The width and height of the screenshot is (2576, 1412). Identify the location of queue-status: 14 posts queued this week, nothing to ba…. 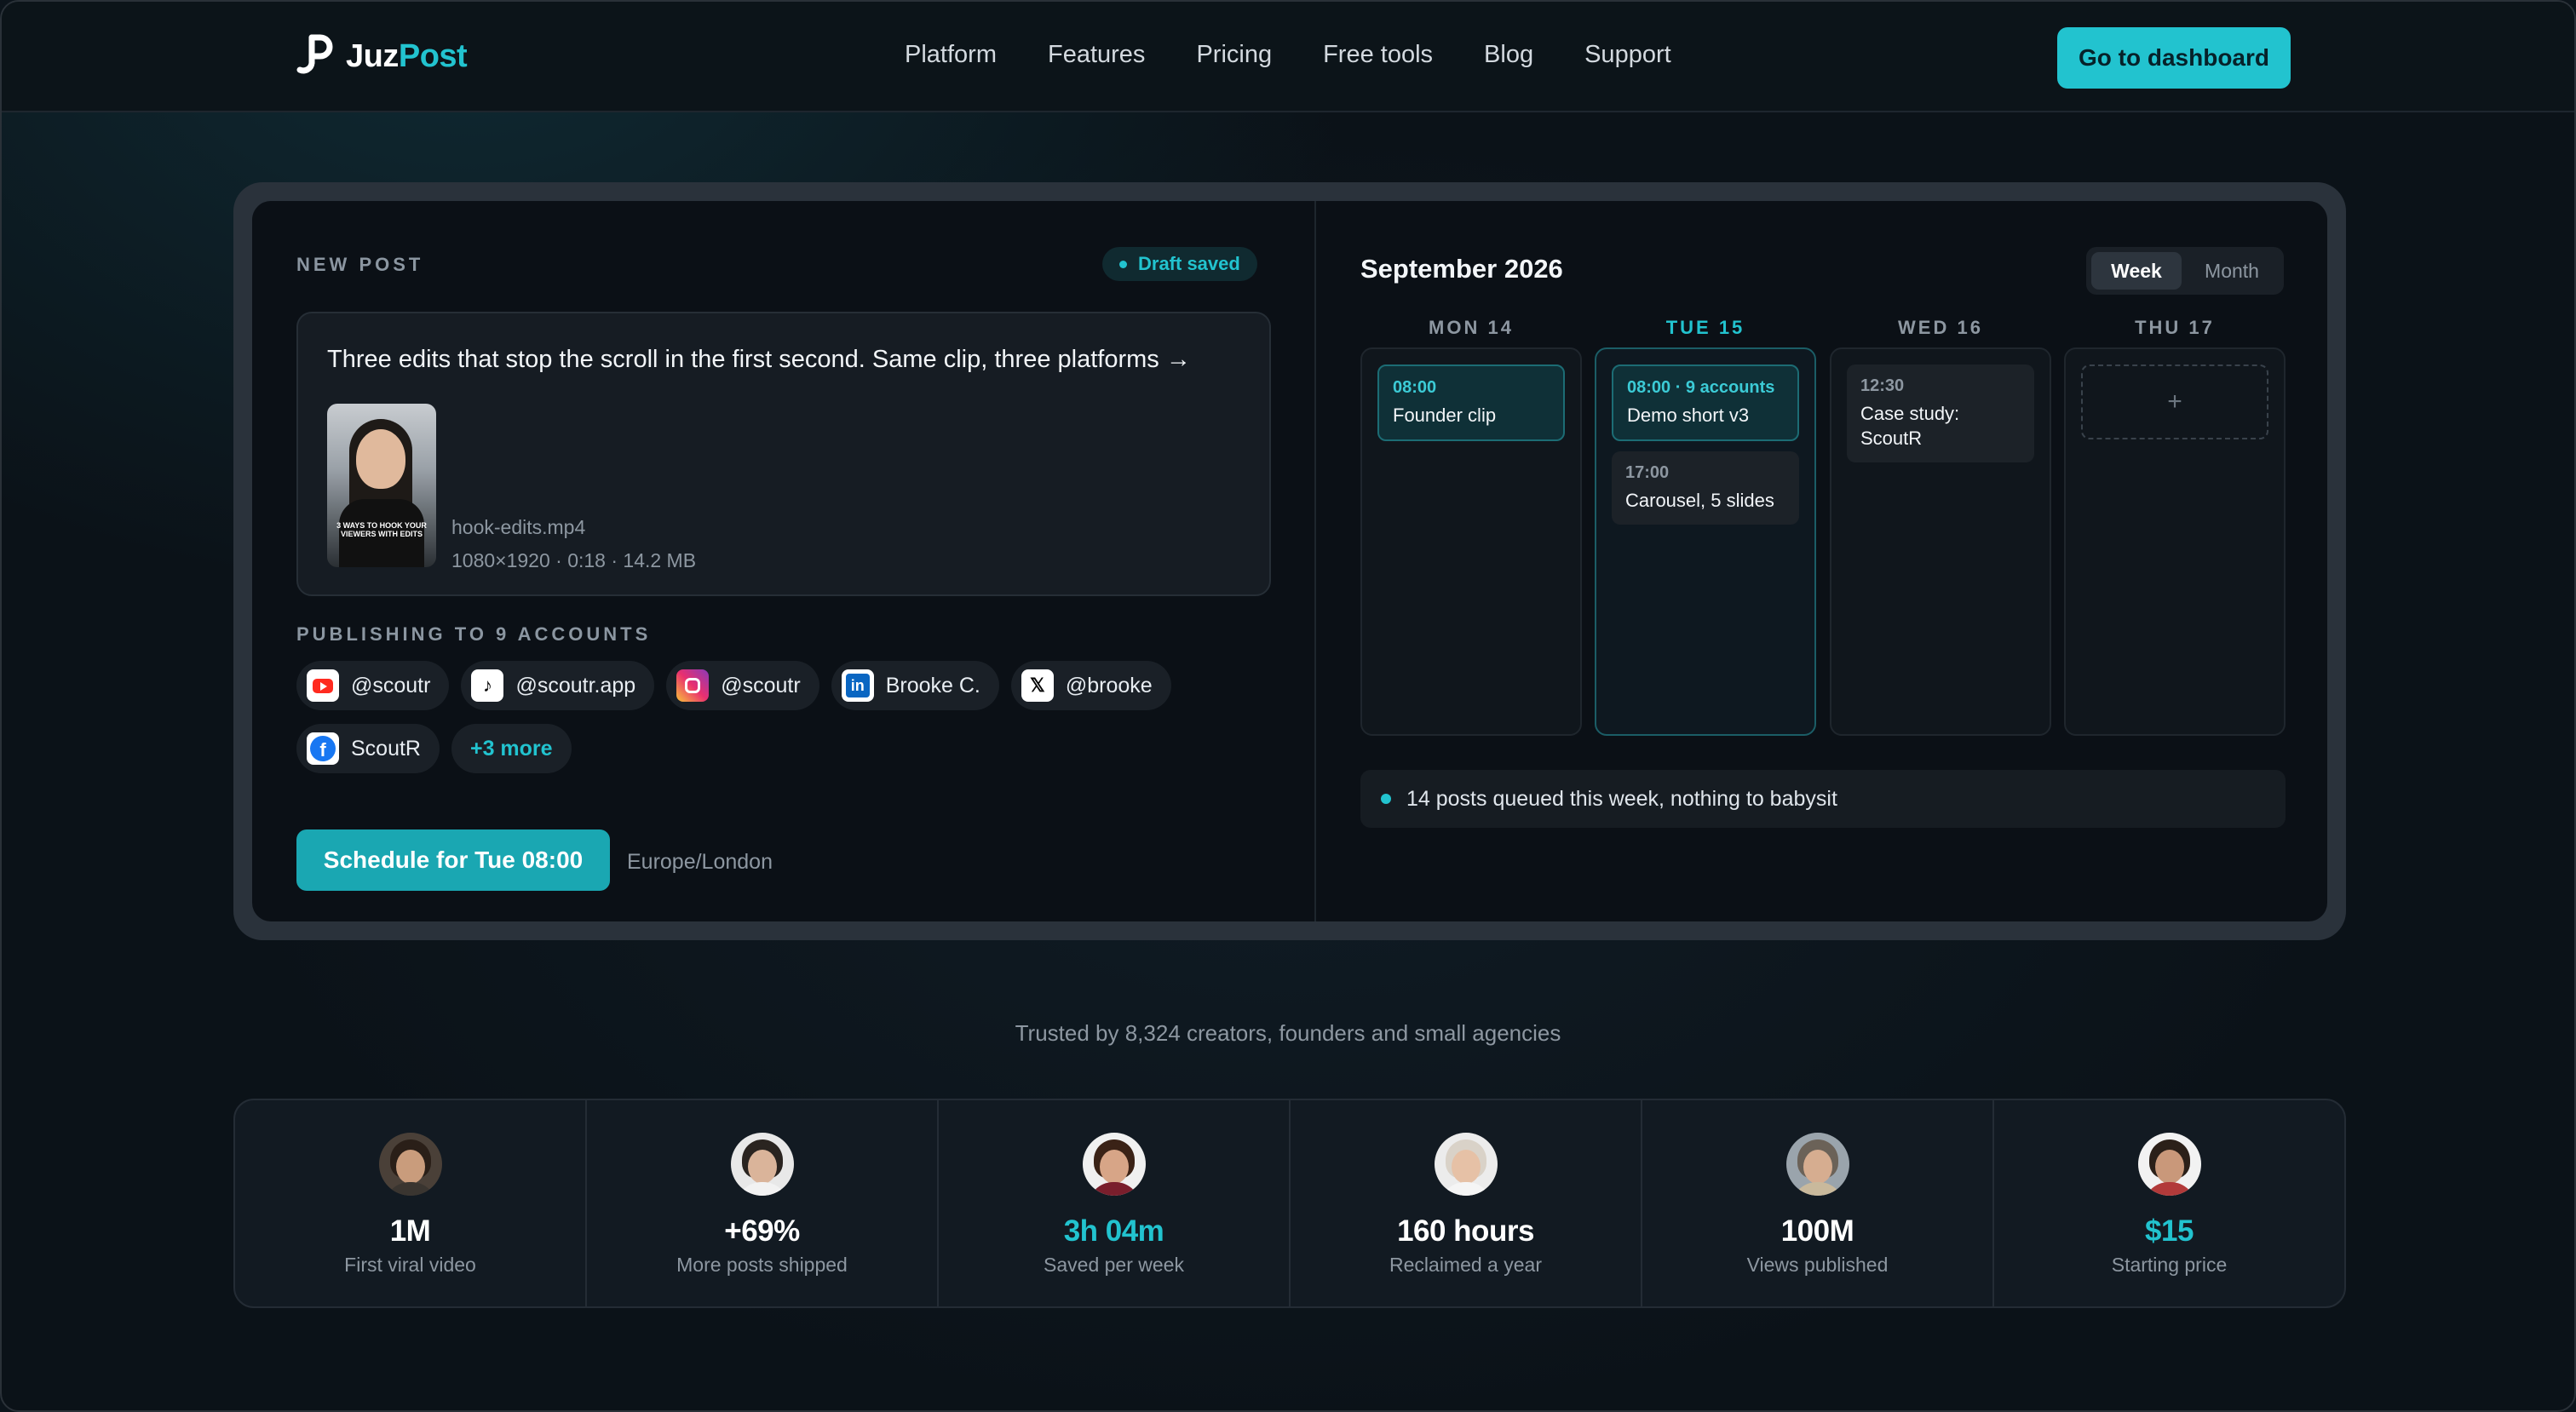
(1823, 799).